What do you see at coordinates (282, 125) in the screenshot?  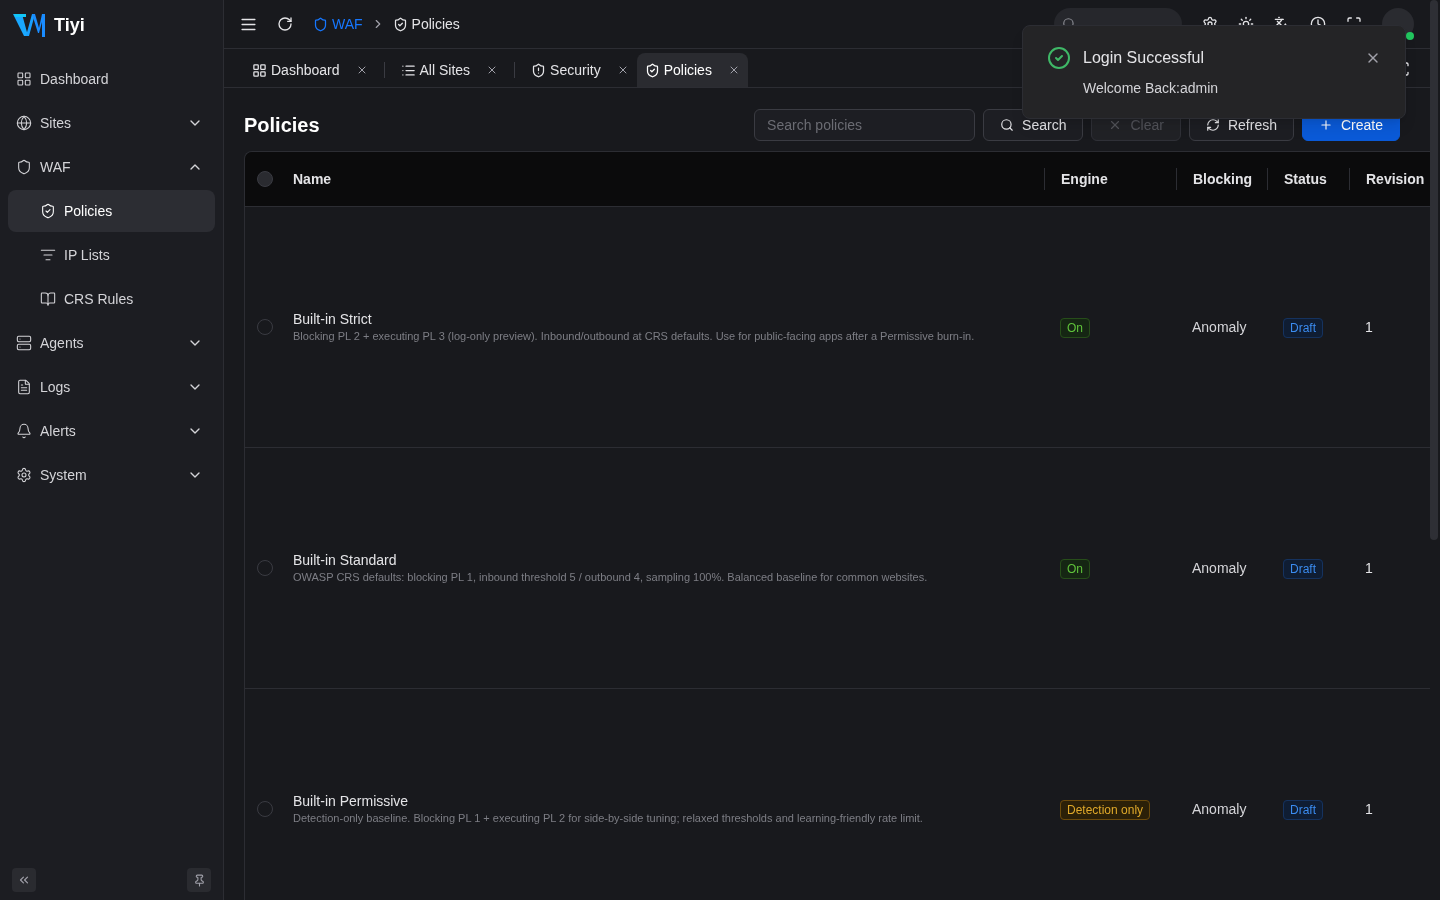 I see `page-title: Policies` at bounding box center [282, 125].